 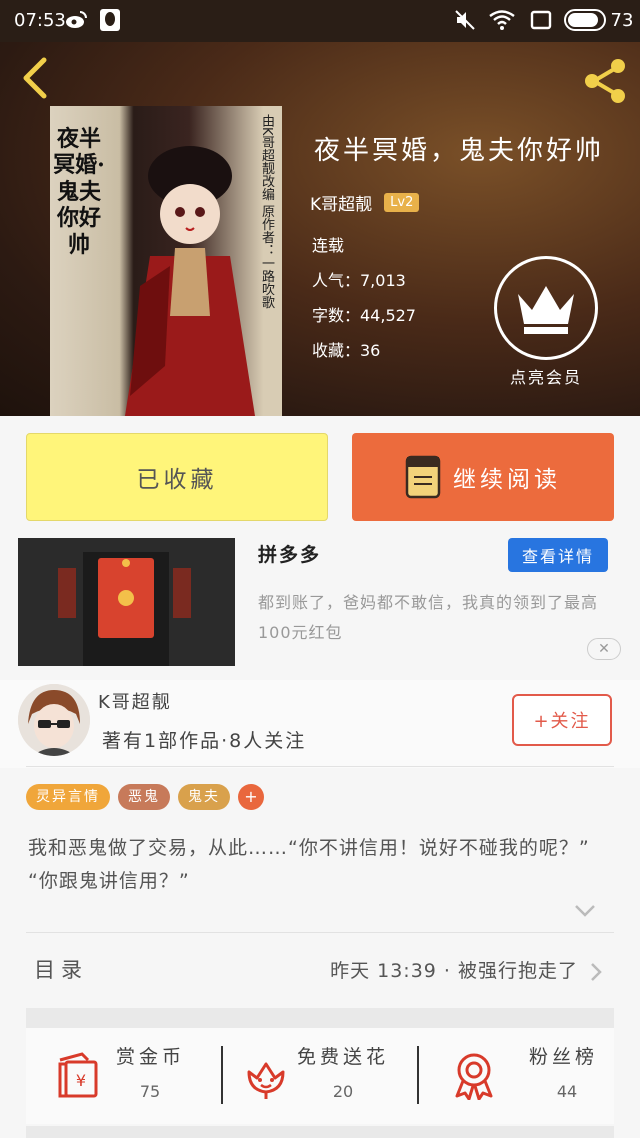 I want to click on reward-coins-label: 赏金币, so click(x=151, y=1057).